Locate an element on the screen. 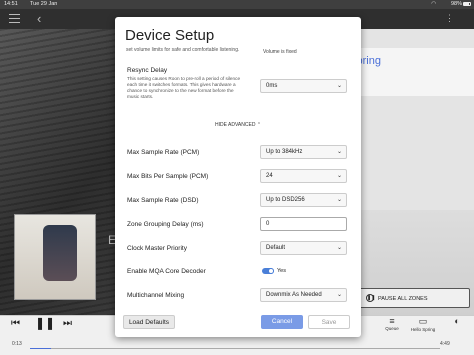 This screenshot has width=474, height=355. pause-icon: ❚❚ is located at coordinates (45, 323).